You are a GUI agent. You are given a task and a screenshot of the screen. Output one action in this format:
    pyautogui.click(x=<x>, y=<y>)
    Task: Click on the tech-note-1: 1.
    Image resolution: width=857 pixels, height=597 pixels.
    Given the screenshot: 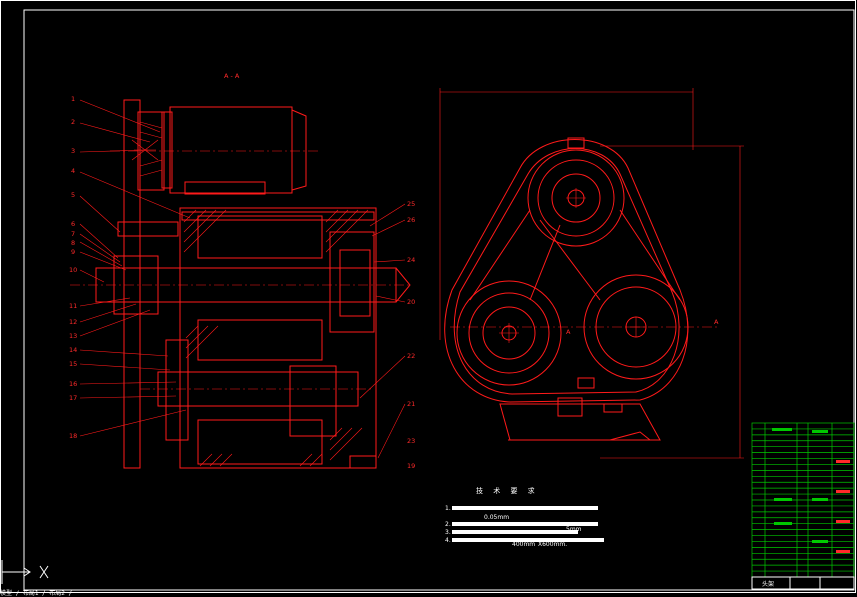 What is the action you would take?
    pyautogui.click(x=448, y=508)
    